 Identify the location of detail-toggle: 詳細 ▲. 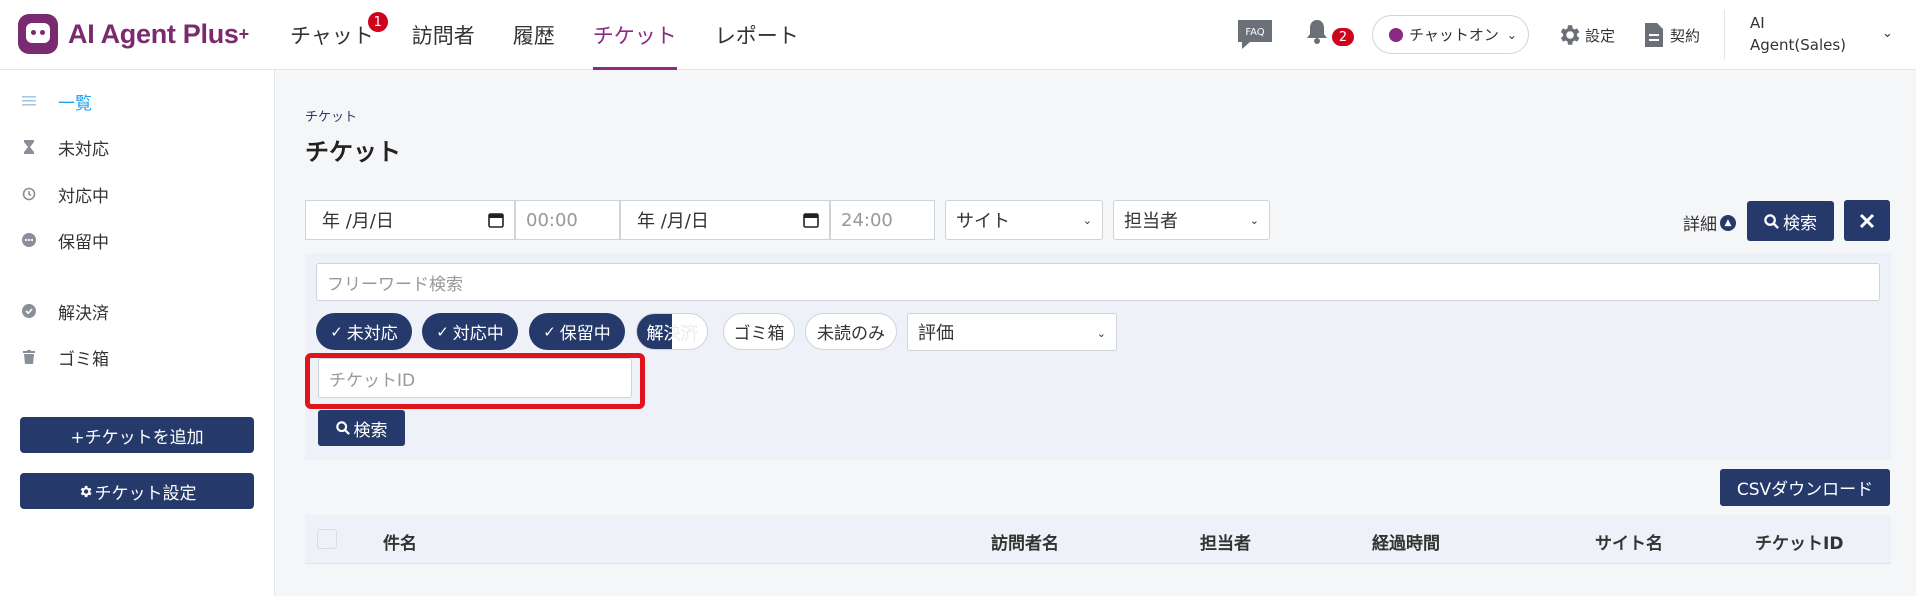
(1709, 222).